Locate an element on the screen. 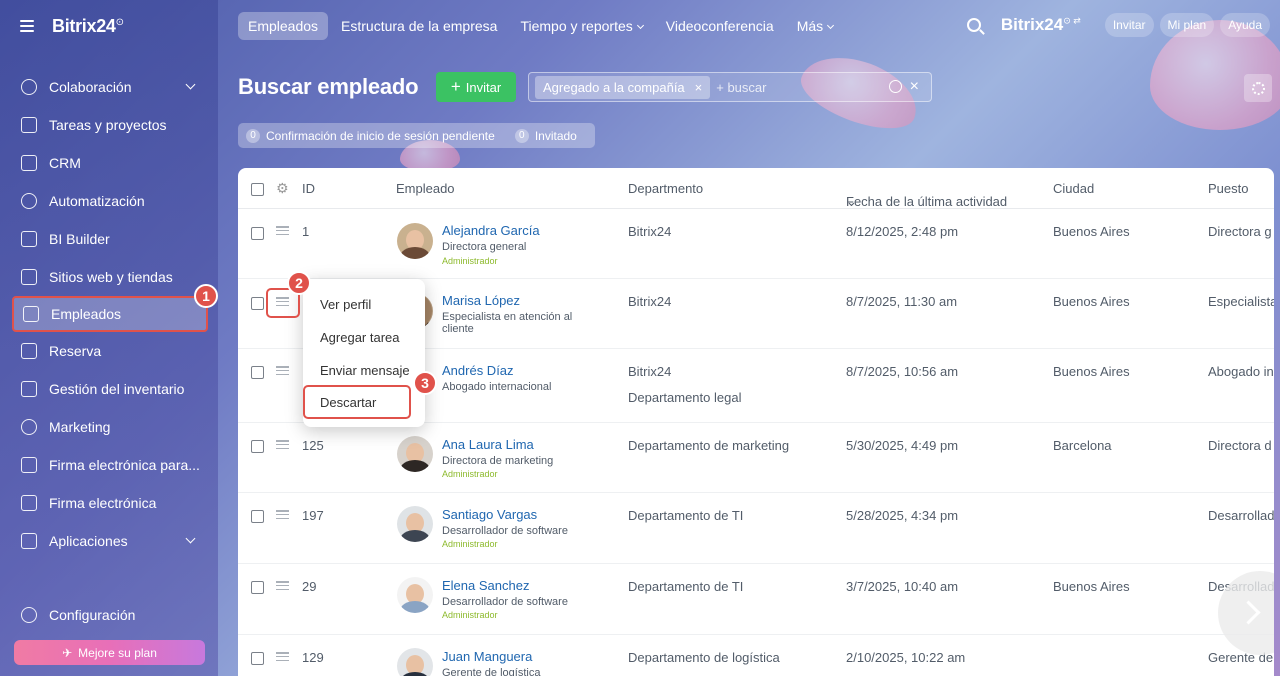  cart-icon is located at coordinates (29, 277).